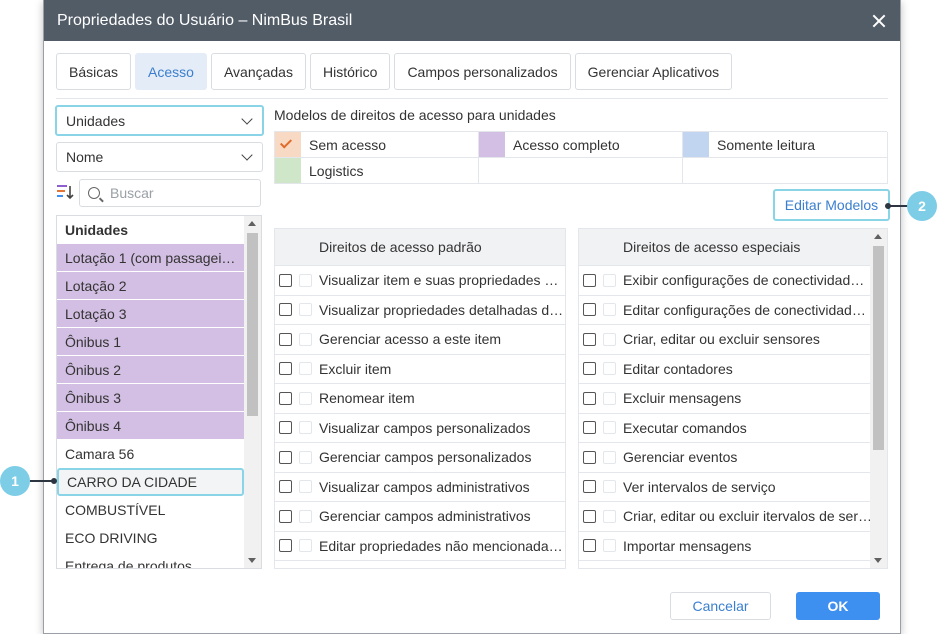 Image resolution: width=939 pixels, height=634 pixels. I want to click on right-label: Gerenciar campos personalizados, so click(425, 457).